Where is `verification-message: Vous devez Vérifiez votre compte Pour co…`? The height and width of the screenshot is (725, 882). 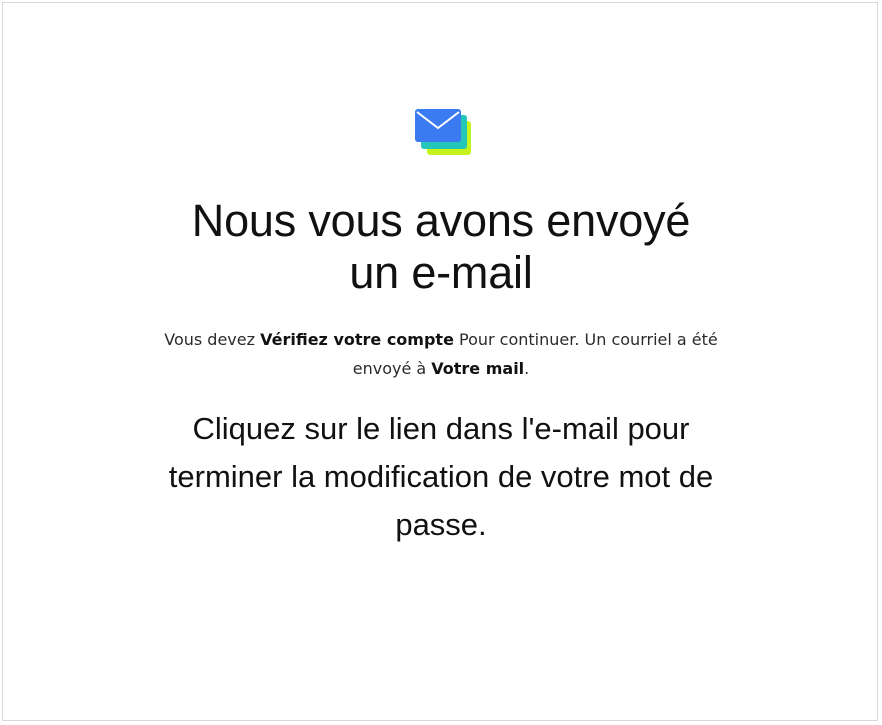
verification-message: Vous devez Vérifiez votre compte Pour co… is located at coordinates (441, 354).